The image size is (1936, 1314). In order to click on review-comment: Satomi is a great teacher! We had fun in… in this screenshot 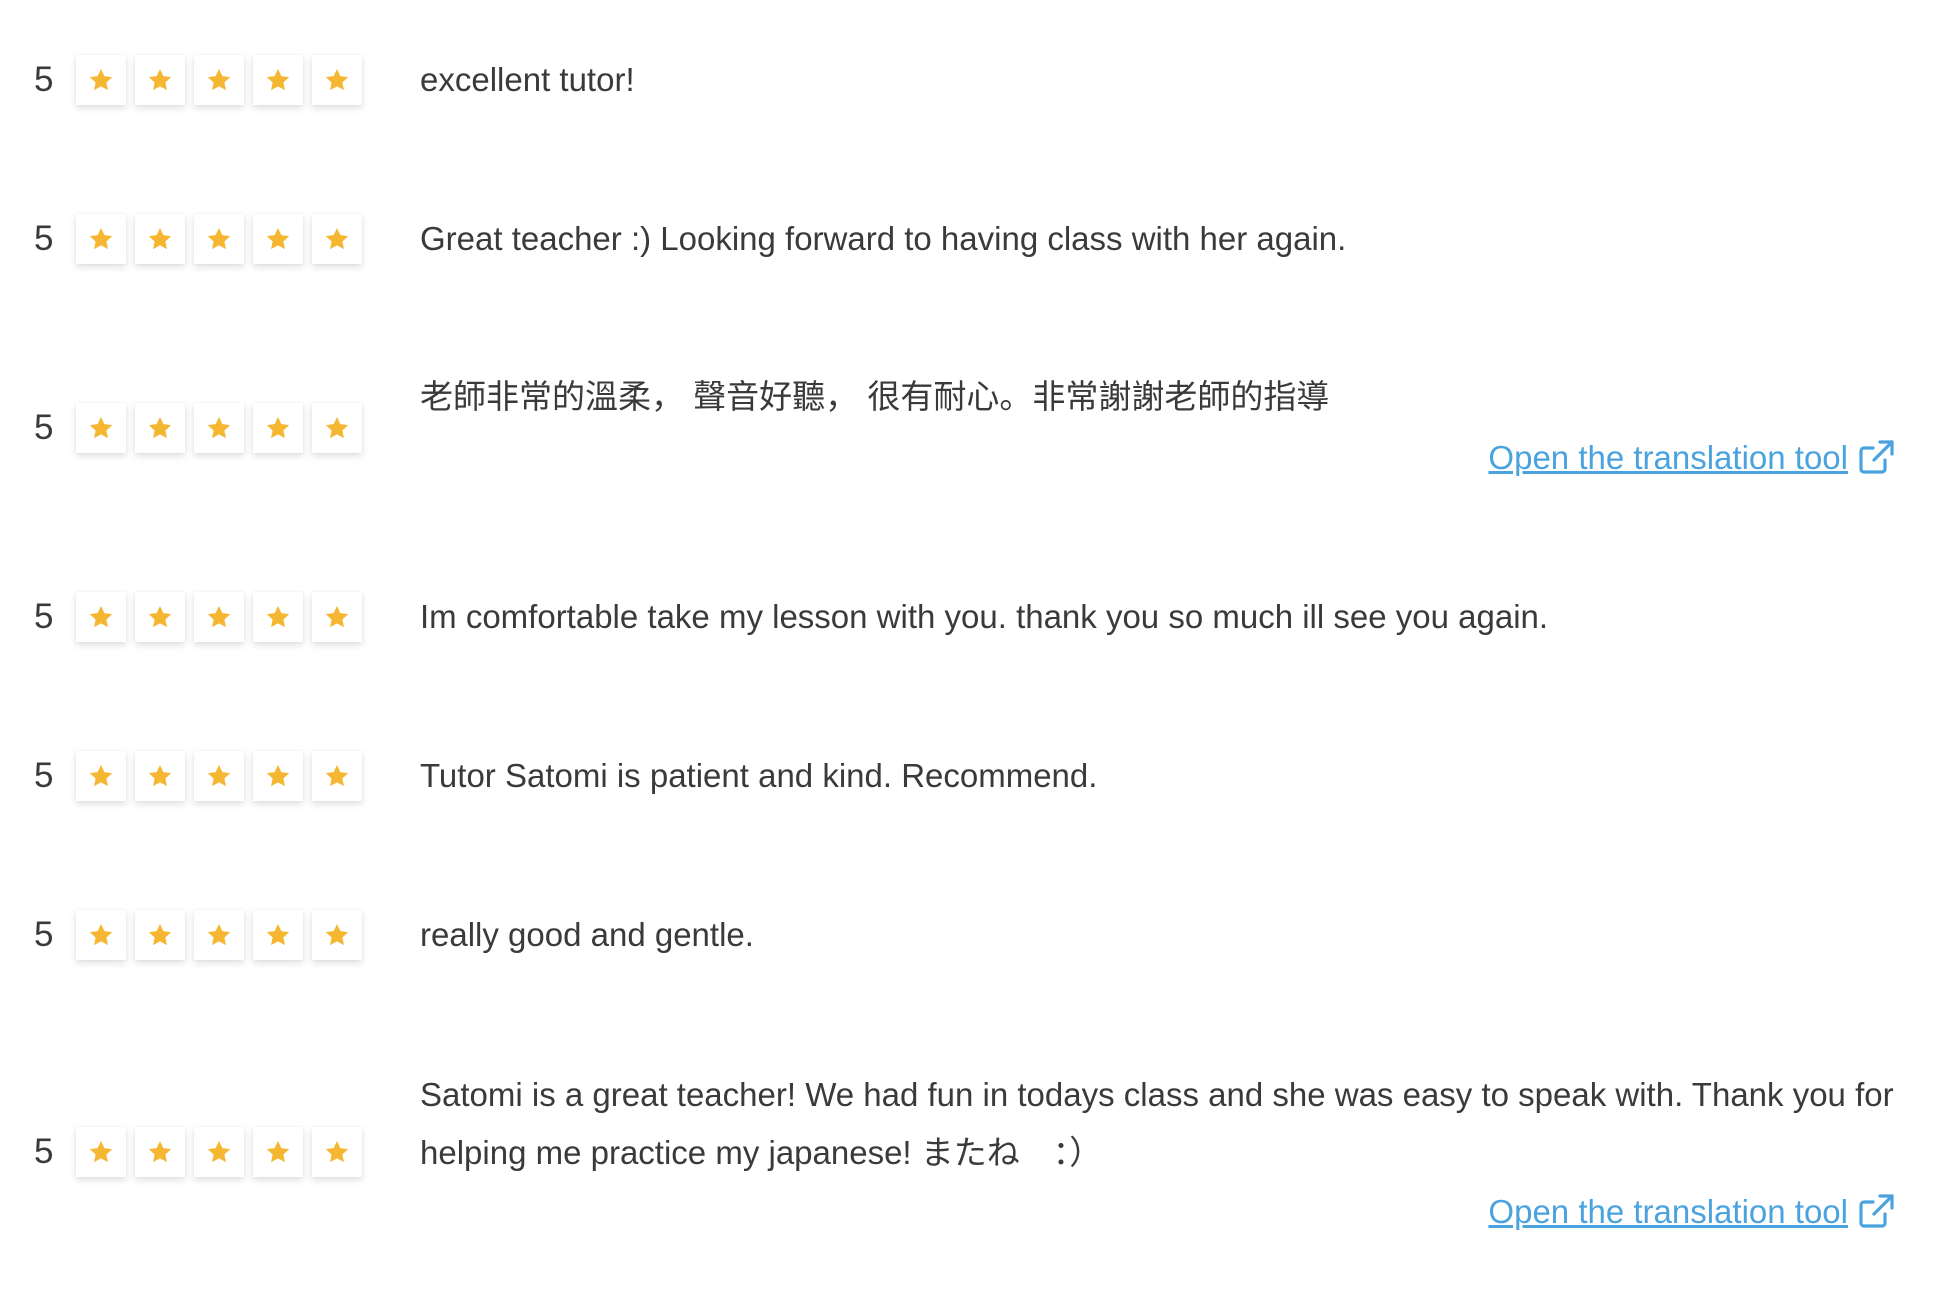, I will do `click(1157, 1123)`.